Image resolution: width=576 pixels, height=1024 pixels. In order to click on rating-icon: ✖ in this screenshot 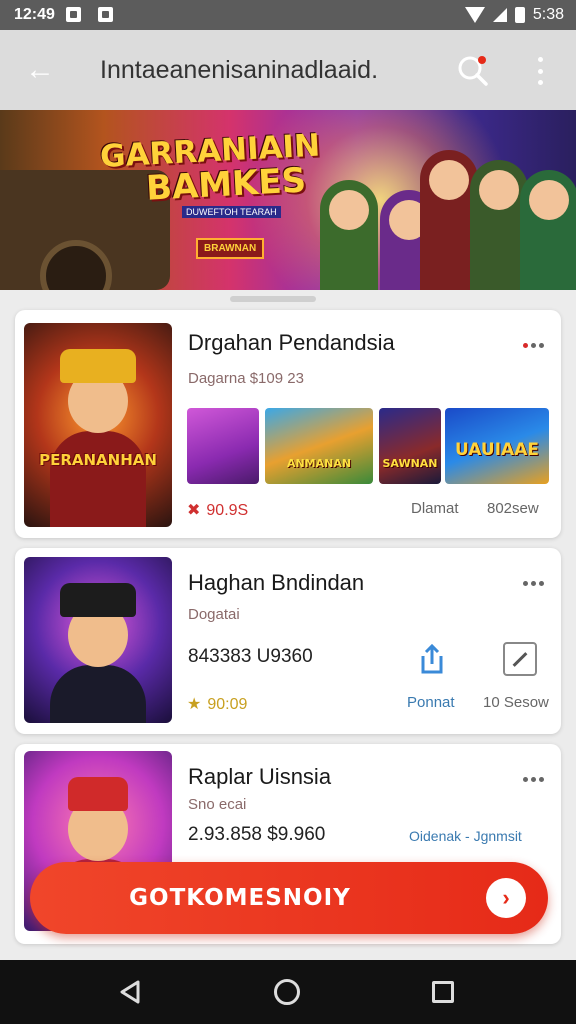, I will do `click(194, 510)`.